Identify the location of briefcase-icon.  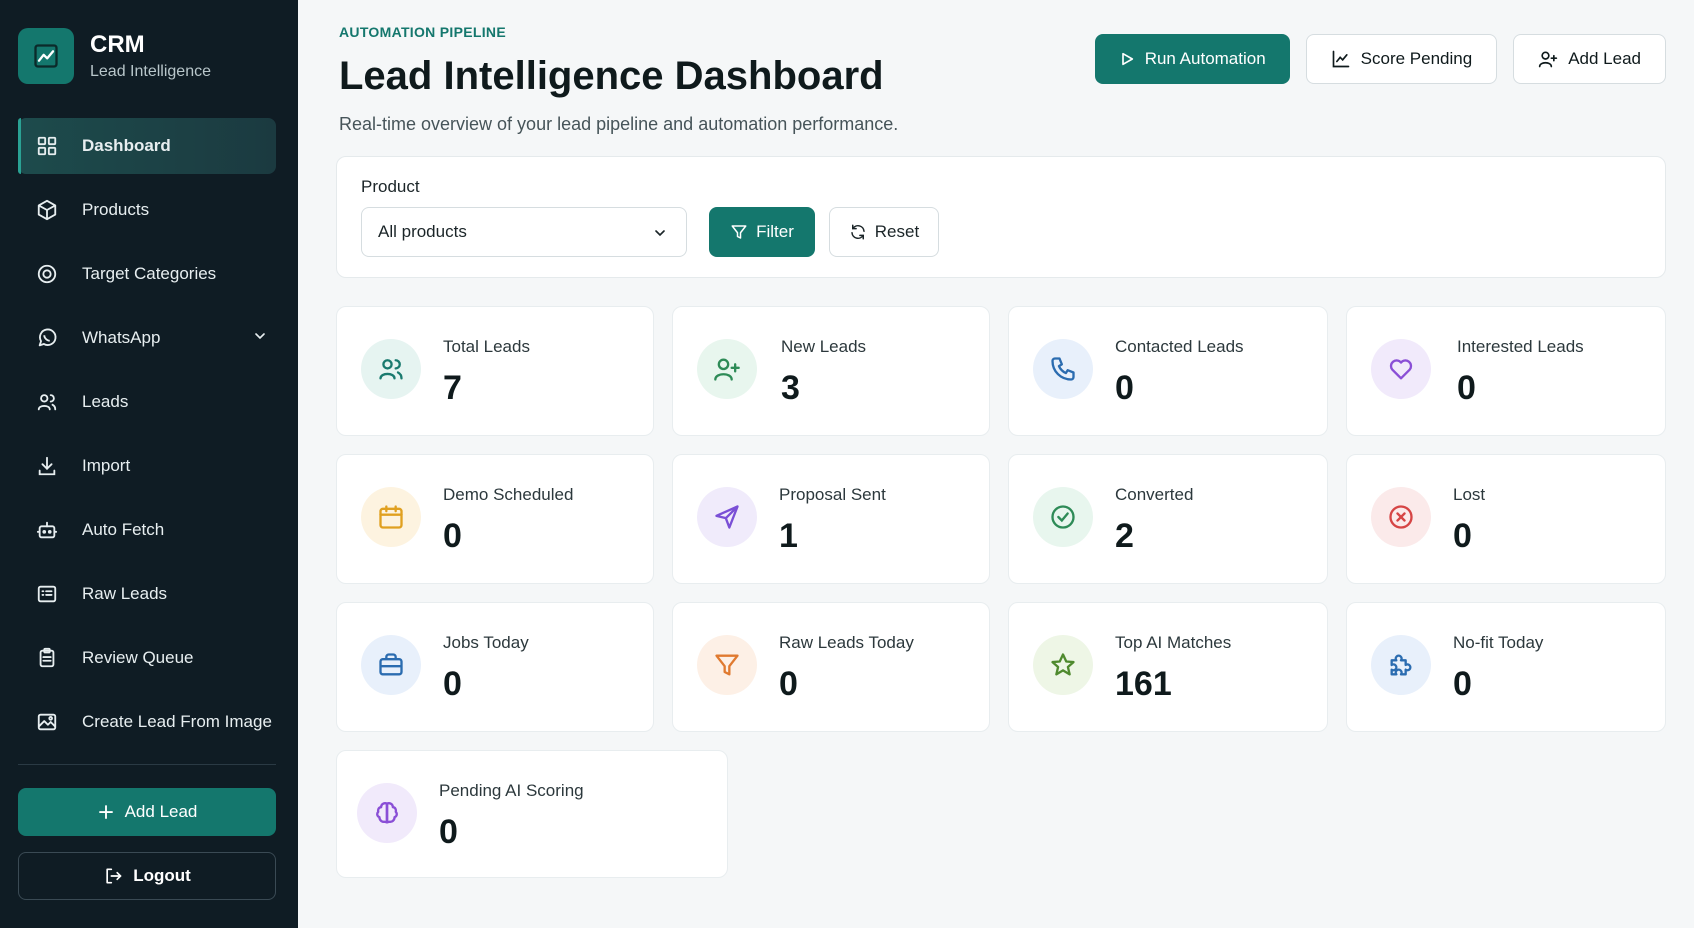
(391, 665).